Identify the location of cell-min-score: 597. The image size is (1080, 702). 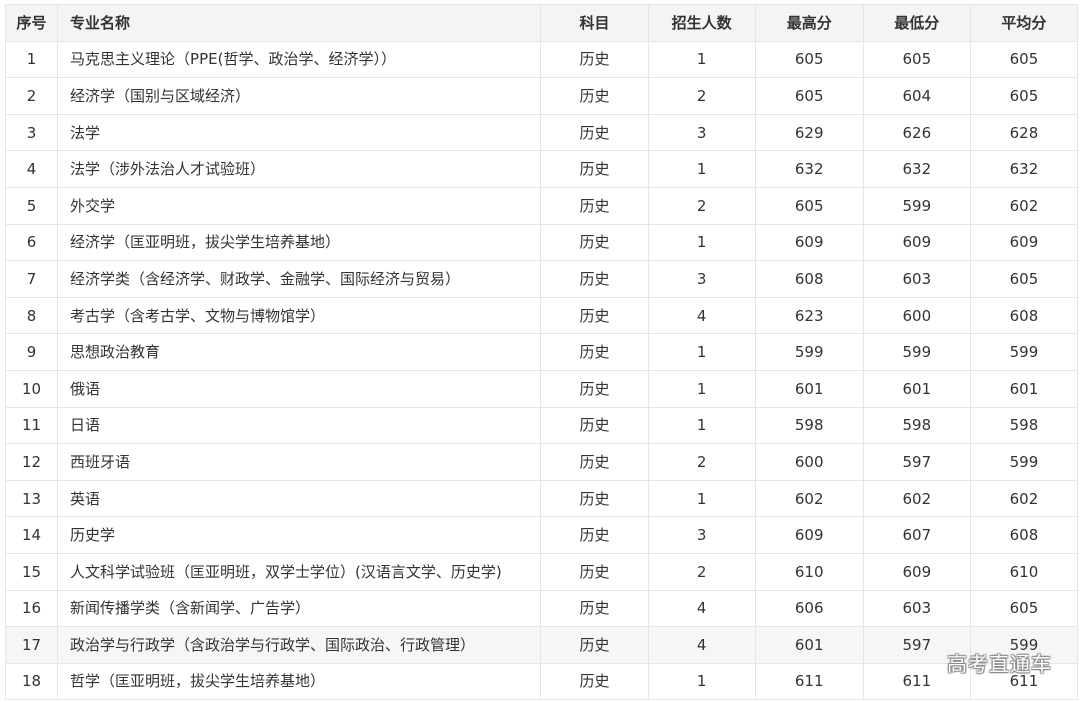
(916, 462).